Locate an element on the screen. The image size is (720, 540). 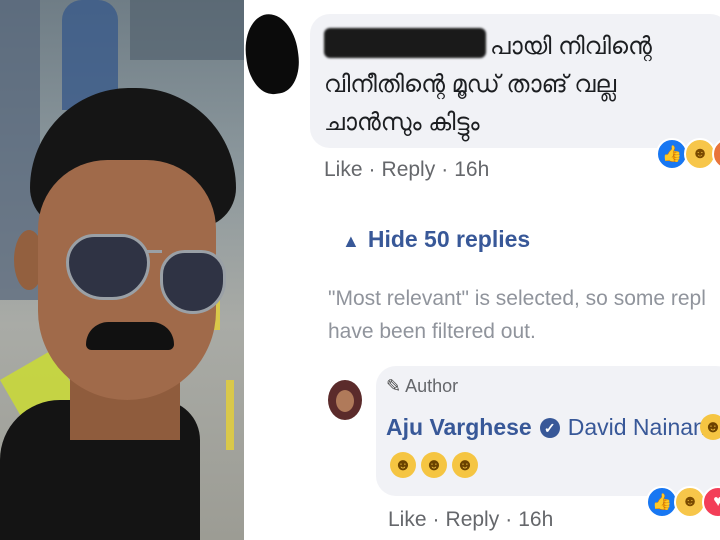
author-badge: ✎ Author is located at coordinates (422, 386).